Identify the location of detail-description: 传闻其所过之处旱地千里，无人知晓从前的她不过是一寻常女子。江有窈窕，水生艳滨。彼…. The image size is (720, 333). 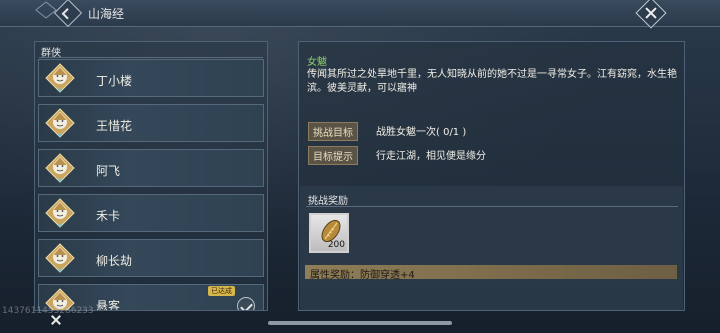
(492, 81).